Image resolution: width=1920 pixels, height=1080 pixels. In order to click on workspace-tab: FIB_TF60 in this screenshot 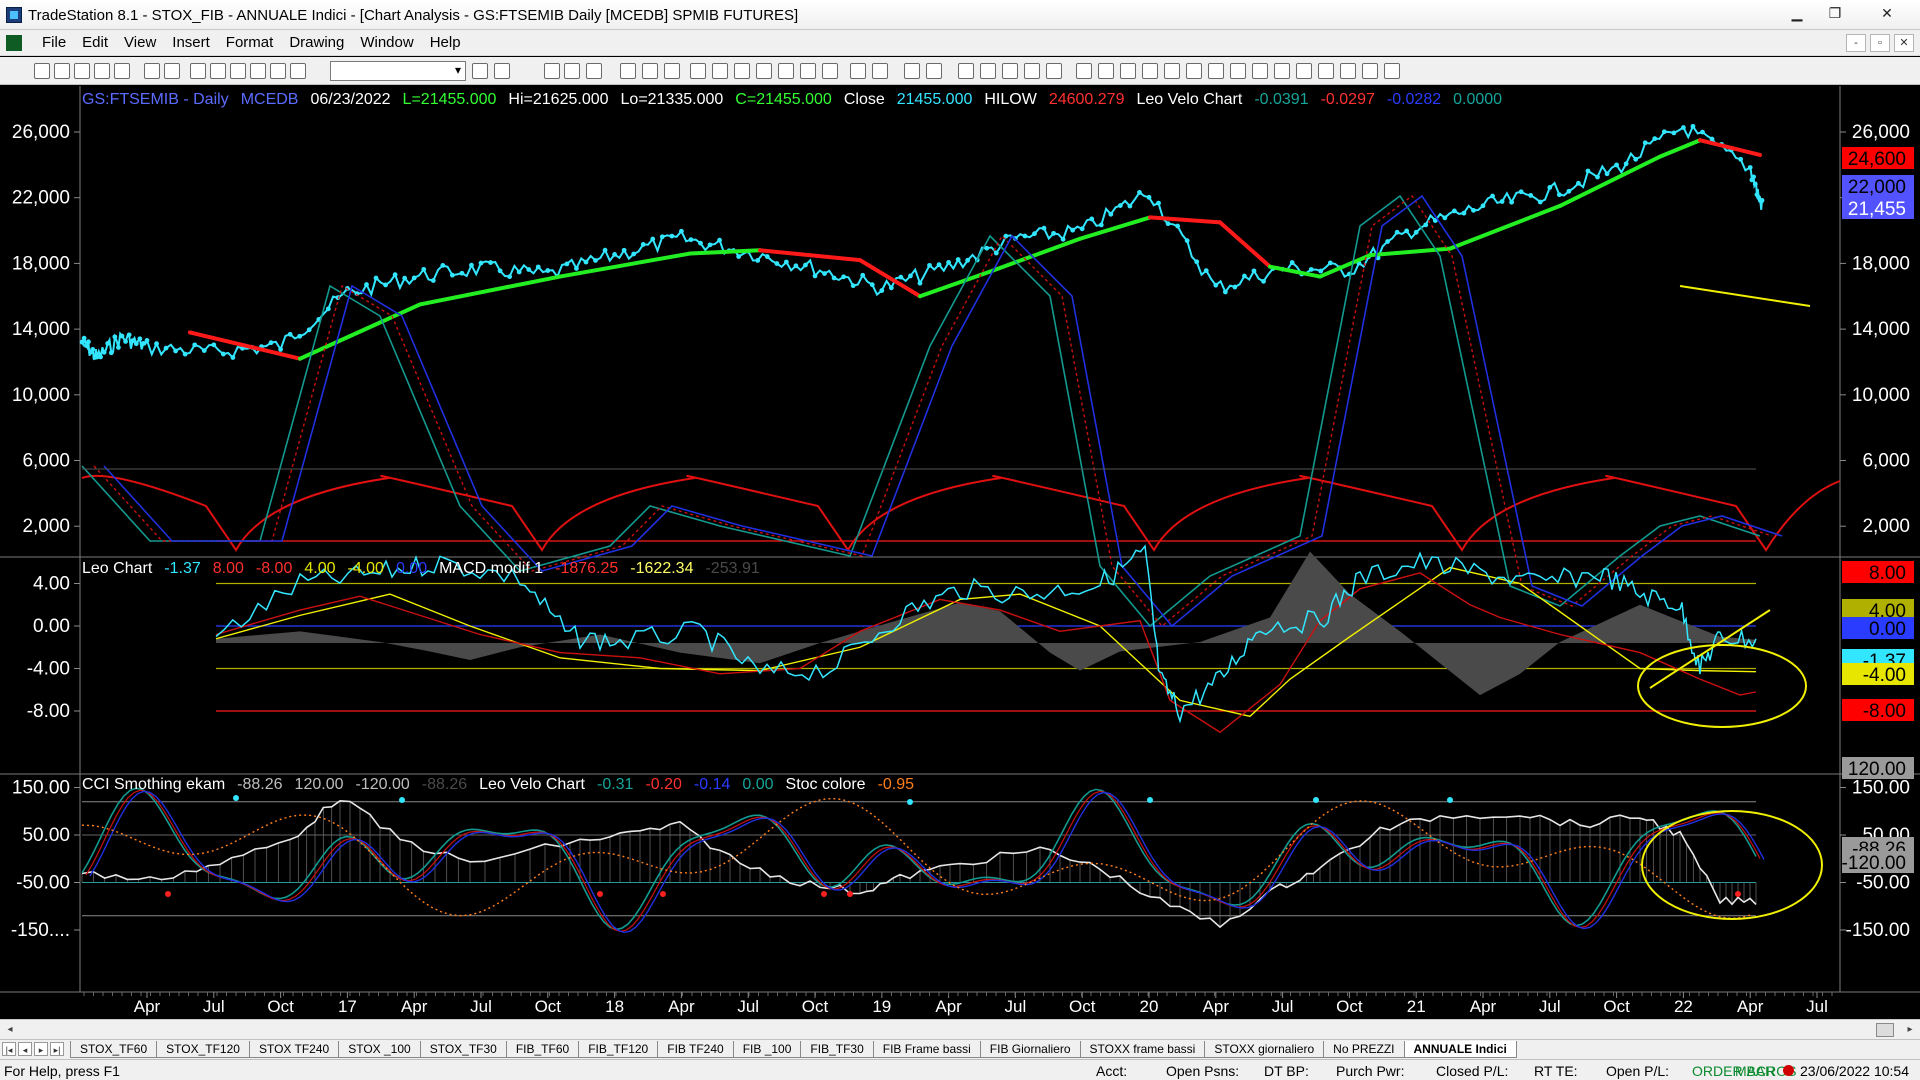, I will do `click(542, 1049)`.